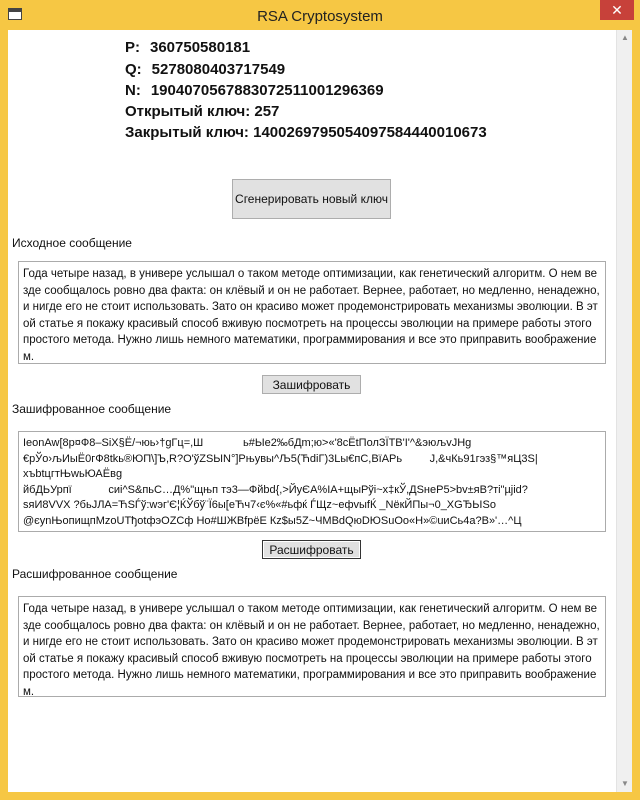 Image resolution: width=640 pixels, height=800 pixels. Describe the element at coordinates (132, 47) in the screenshot. I see `p-label: P:` at that location.